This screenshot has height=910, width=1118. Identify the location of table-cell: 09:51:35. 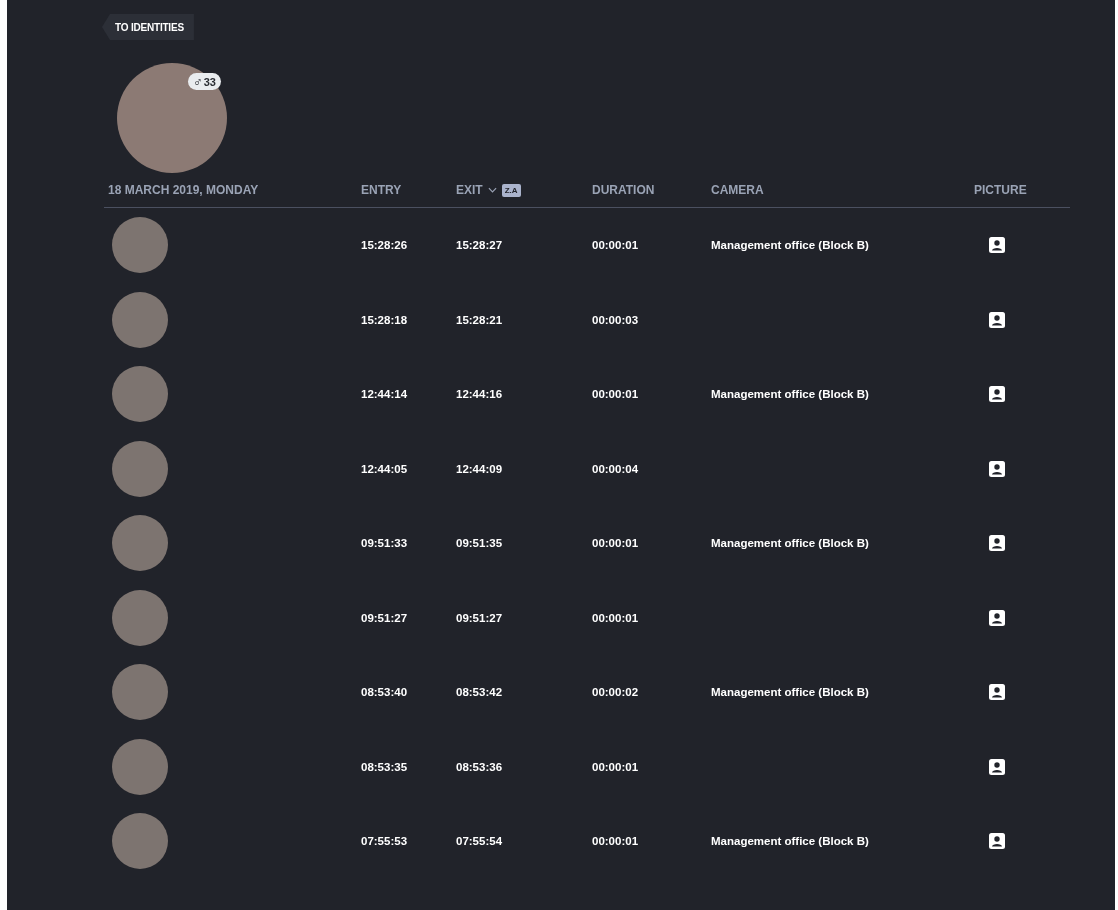
(479, 543).